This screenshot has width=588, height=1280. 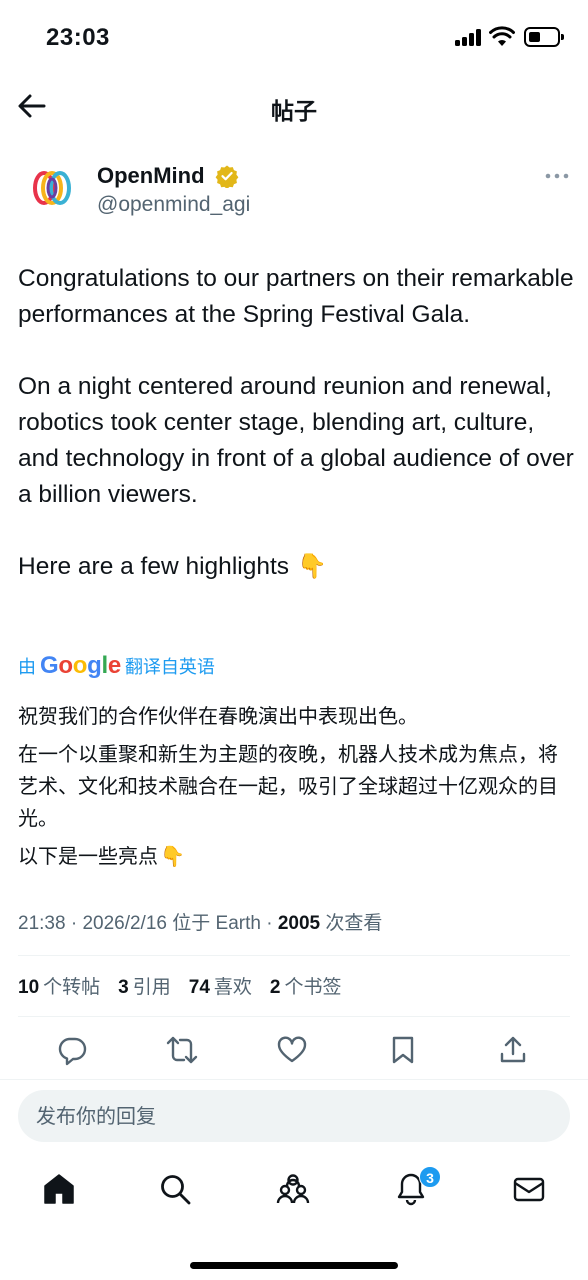 What do you see at coordinates (154, 566) in the screenshot?
I see `tweet-paragraph-text: Here are a few highlights` at bounding box center [154, 566].